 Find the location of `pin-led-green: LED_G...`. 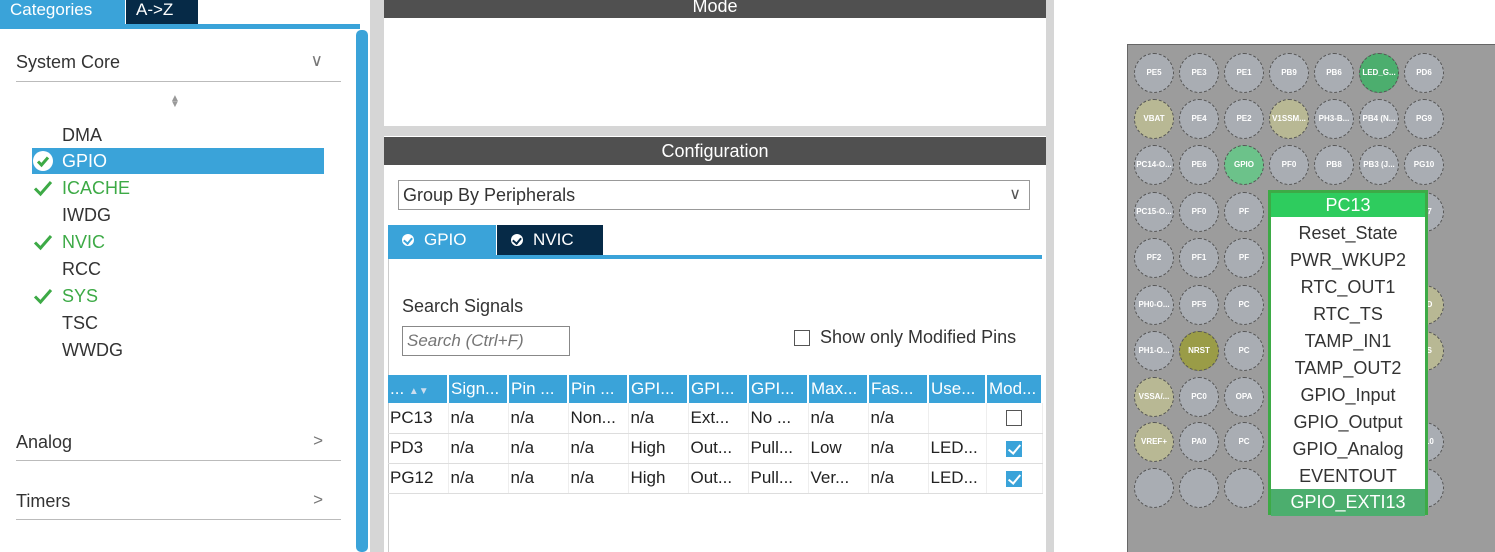

pin-led-green: LED_G... is located at coordinates (1379, 73).